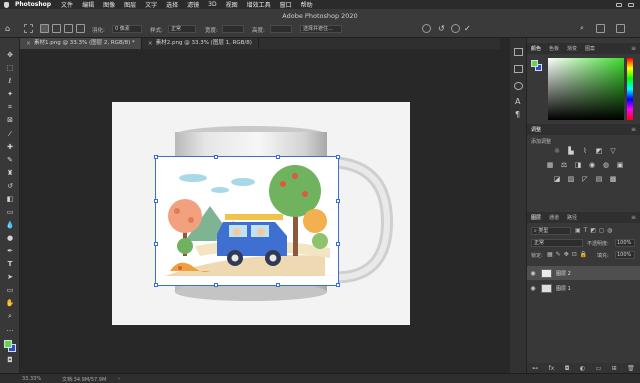 This screenshot has width=640, height=383. Describe the element at coordinates (571, 179) in the screenshot. I see `posterize-icon: ▨` at that location.